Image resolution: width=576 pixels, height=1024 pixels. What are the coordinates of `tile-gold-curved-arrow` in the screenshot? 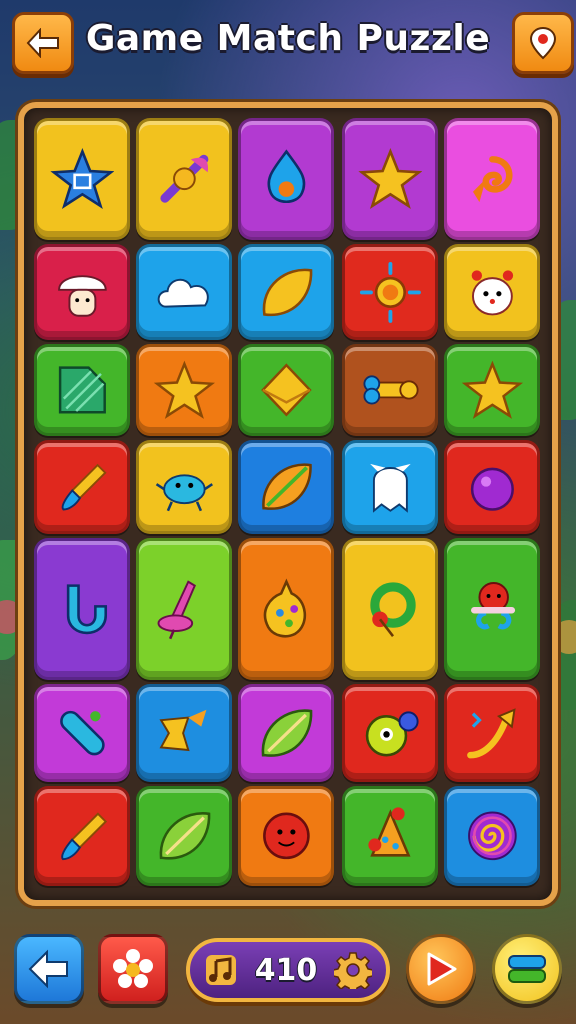 It's located at (492, 733).